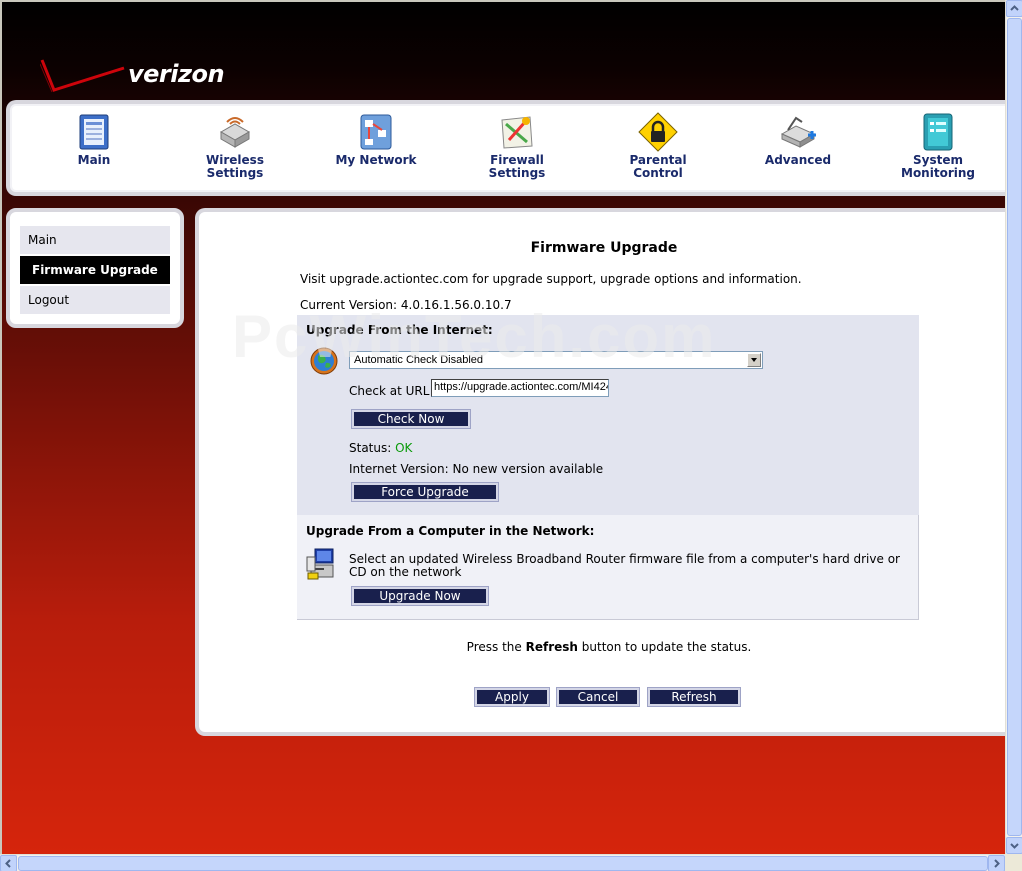 This screenshot has height=871, width=1022. What do you see at coordinates (389, 391) in the screenshot?
I see `check-url-label: Check at URL` at bounding box center [389, 391].